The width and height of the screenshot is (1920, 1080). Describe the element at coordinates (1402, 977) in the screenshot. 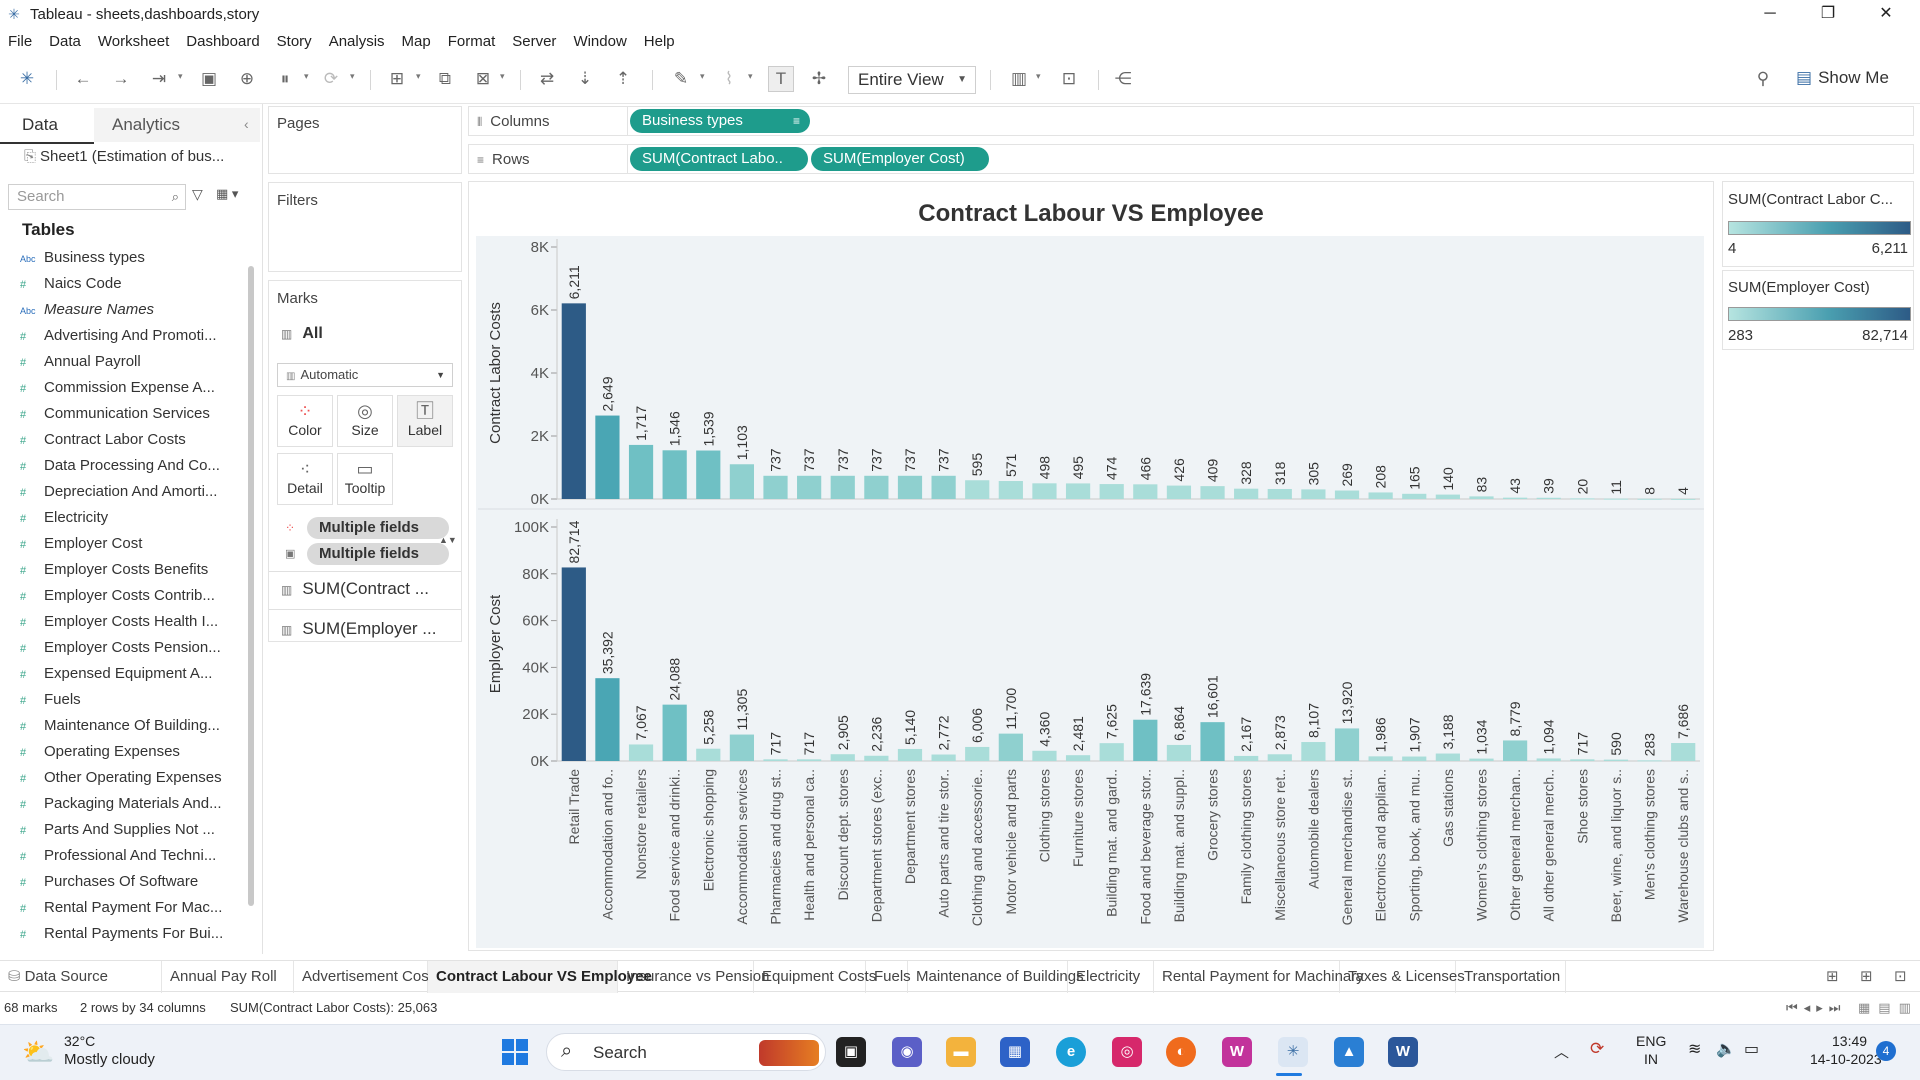

I see `sheet-tab: Taxes & Licenses` at that location.